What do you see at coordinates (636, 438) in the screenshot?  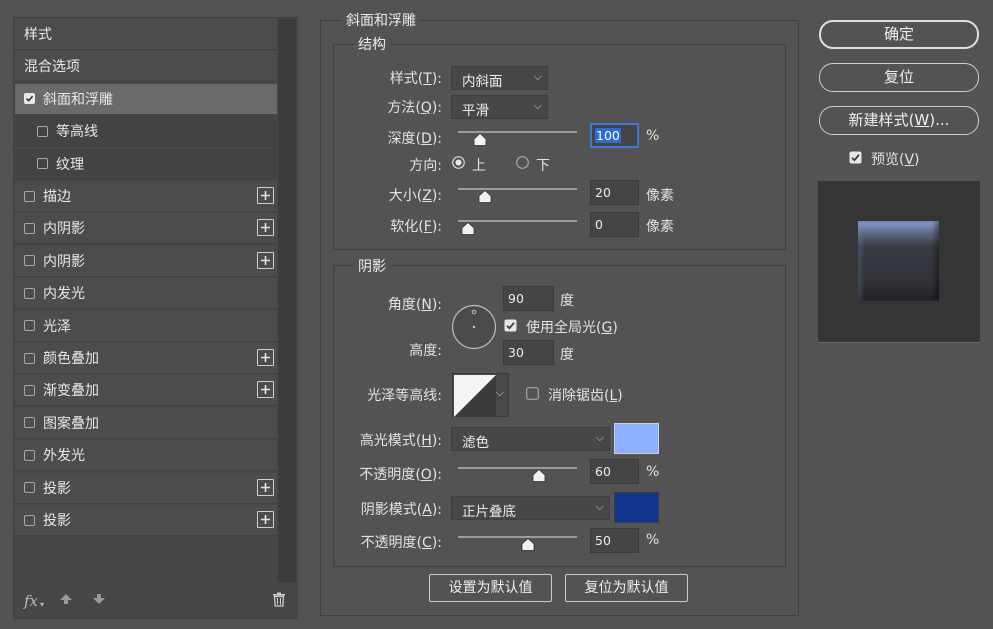 I see `highlight-color-swatch` at bounding box center [636, 438].